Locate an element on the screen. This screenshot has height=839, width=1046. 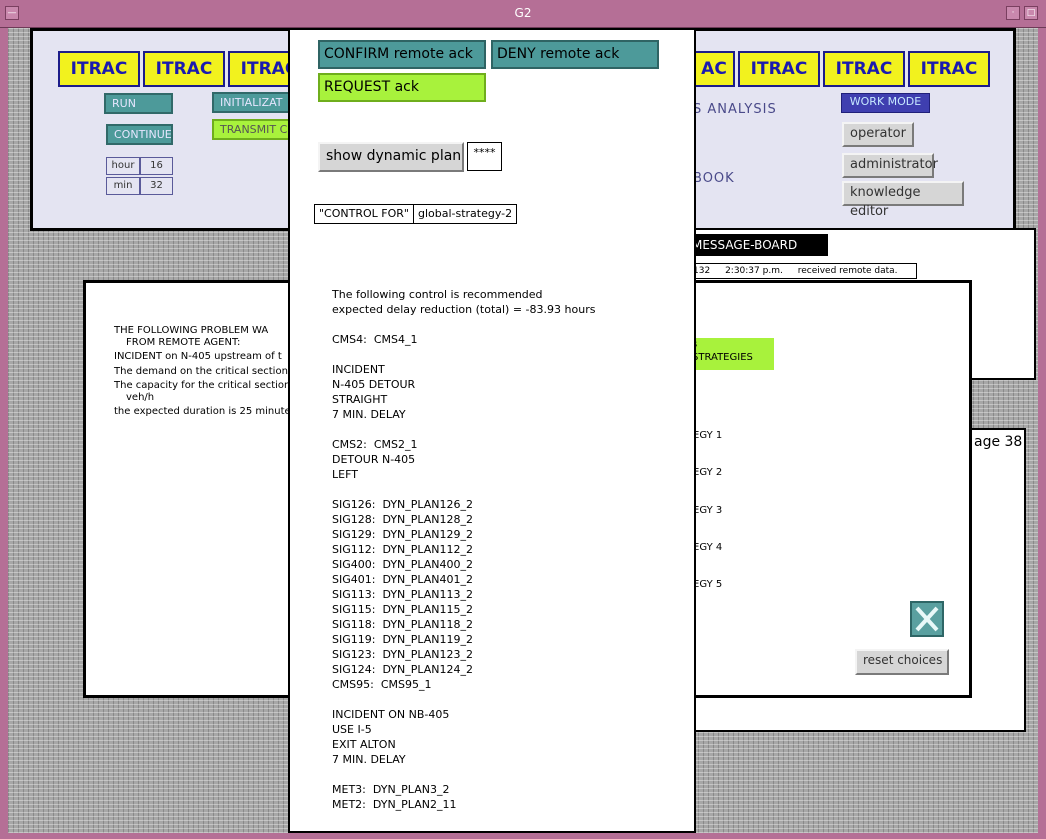
message-text: received remote data. is located at coordinates (847, 271).